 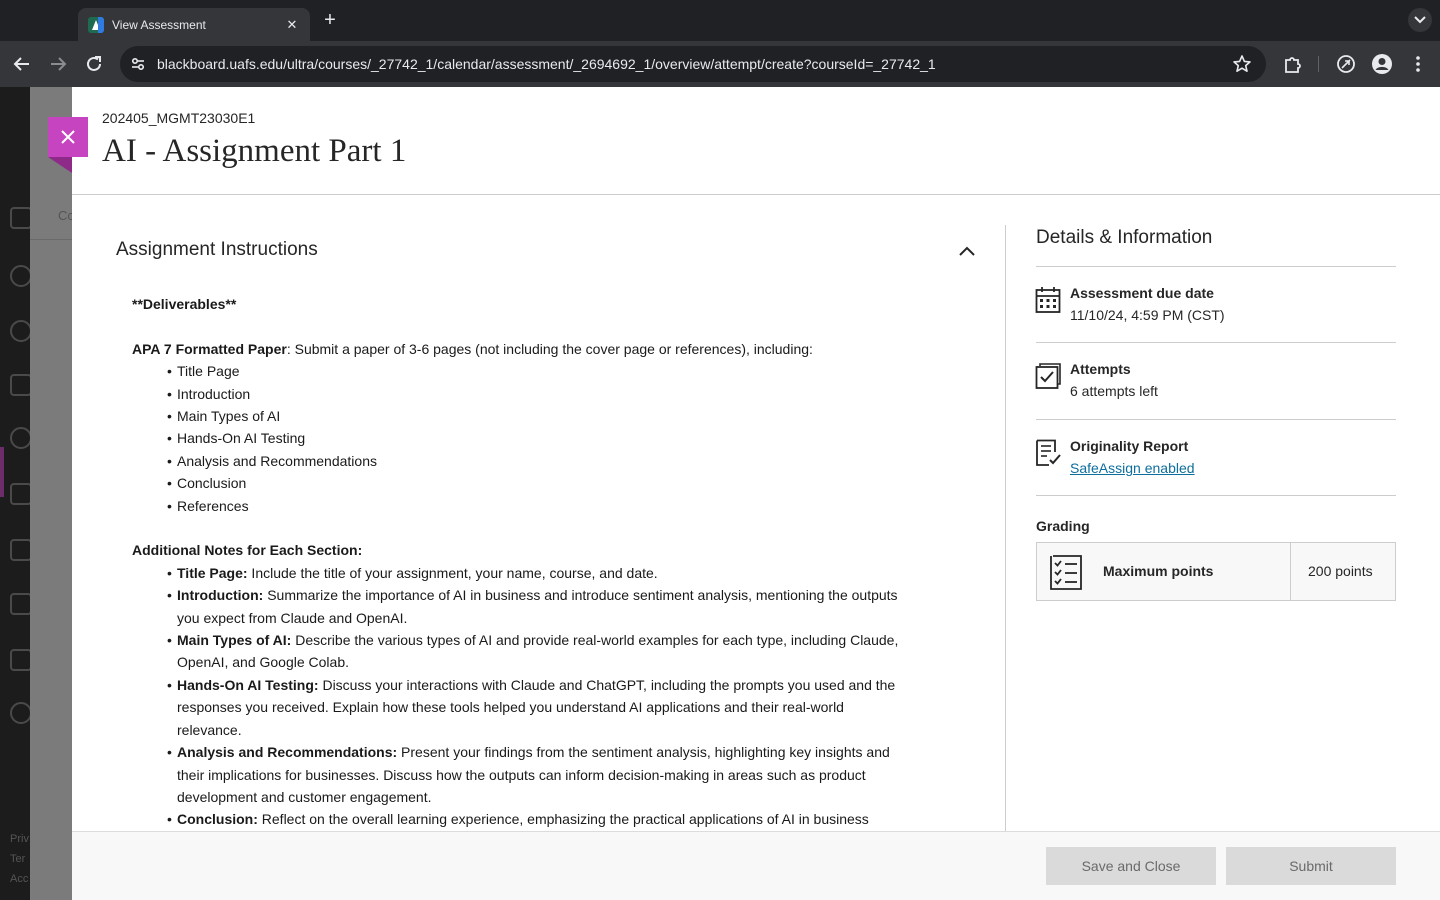 What do you see at coordinates (1129, 446) in the screenshot?
I see `originality-label: Originality Report` at bounding box center [1129, 446].